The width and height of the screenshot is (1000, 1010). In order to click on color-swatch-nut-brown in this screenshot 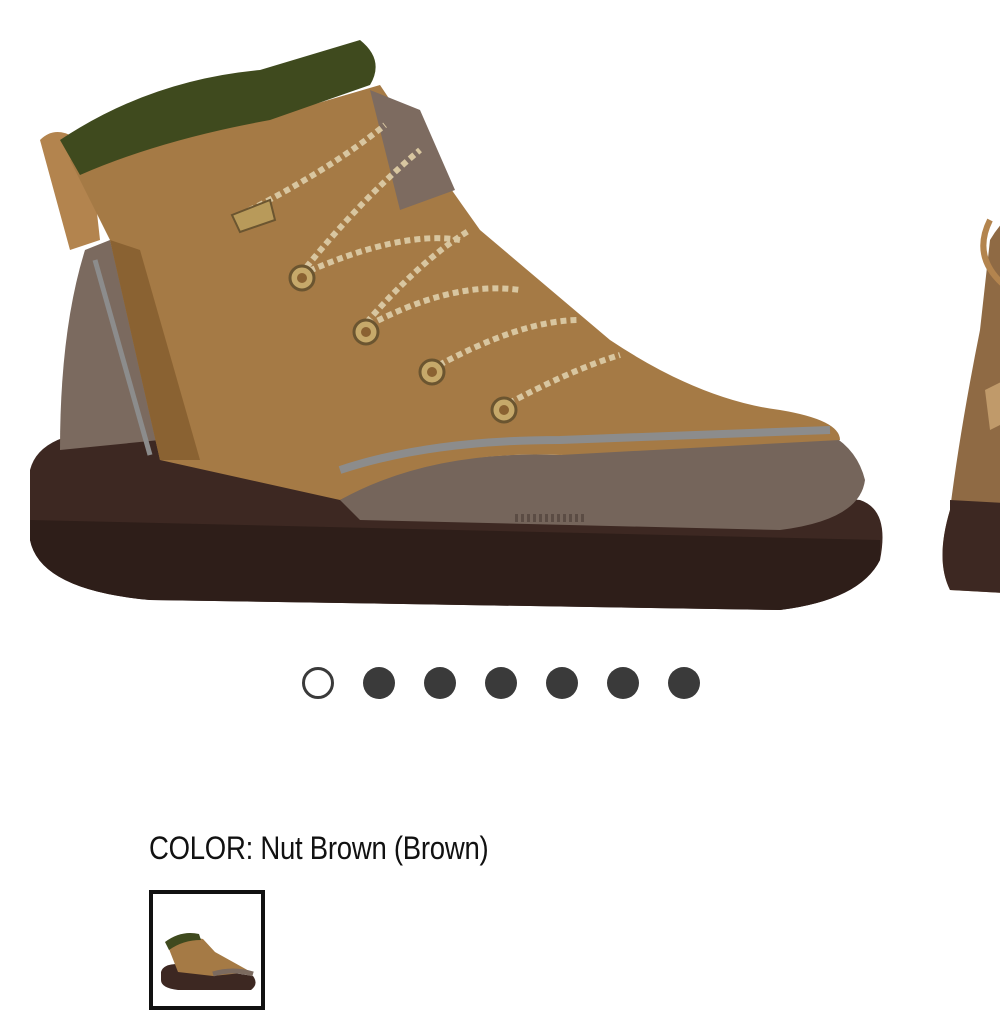, I will do `click(207, 950)`.